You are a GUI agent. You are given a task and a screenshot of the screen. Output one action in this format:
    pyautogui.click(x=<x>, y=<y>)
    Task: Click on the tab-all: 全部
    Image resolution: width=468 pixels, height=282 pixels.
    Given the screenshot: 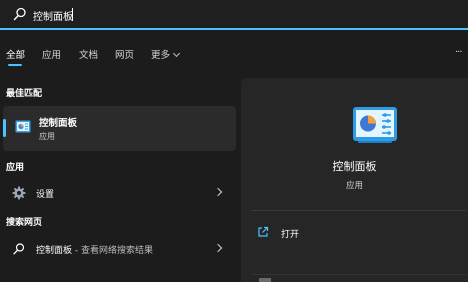 What is the action you would take?
    pyautogui.click(x=15, y=54)
    